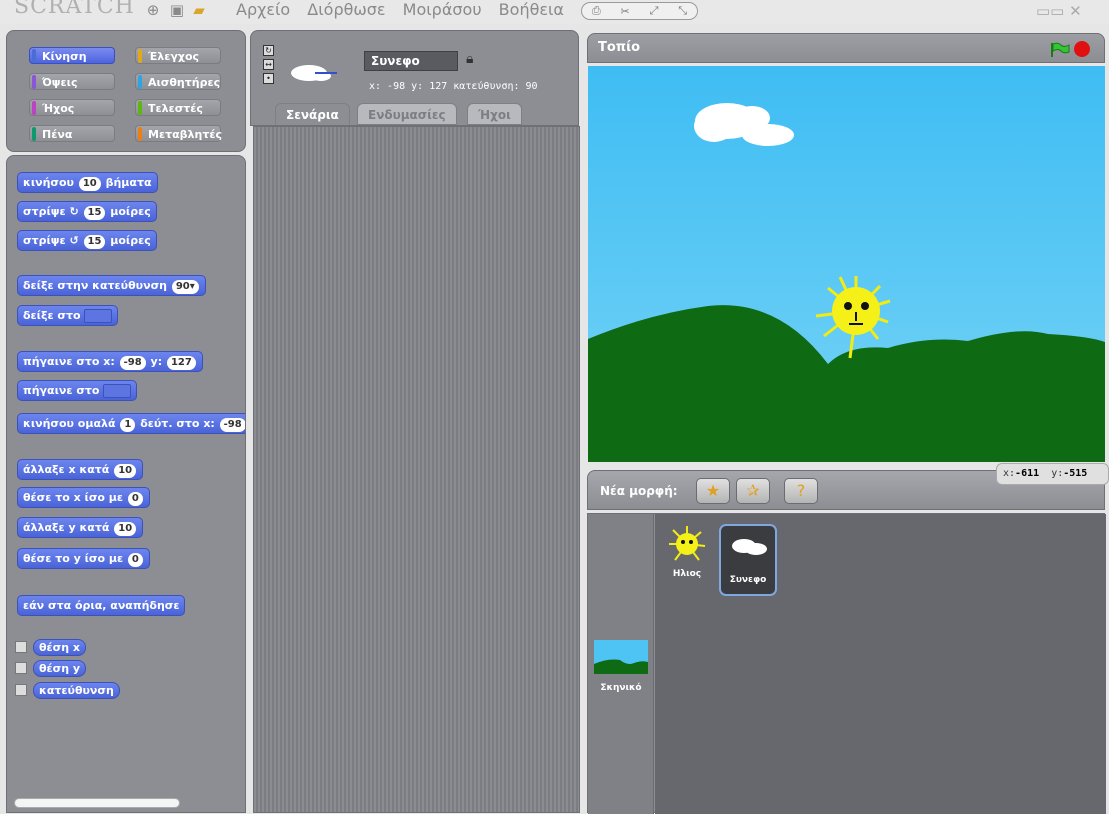 Image resolution: width=1109 pixels, height=814 pixels. What do you see at coordinates (621, 688) in the screenshot?
I see `stage-thumbnail-label: Σκηνικό` at bounding box center [621, 688].